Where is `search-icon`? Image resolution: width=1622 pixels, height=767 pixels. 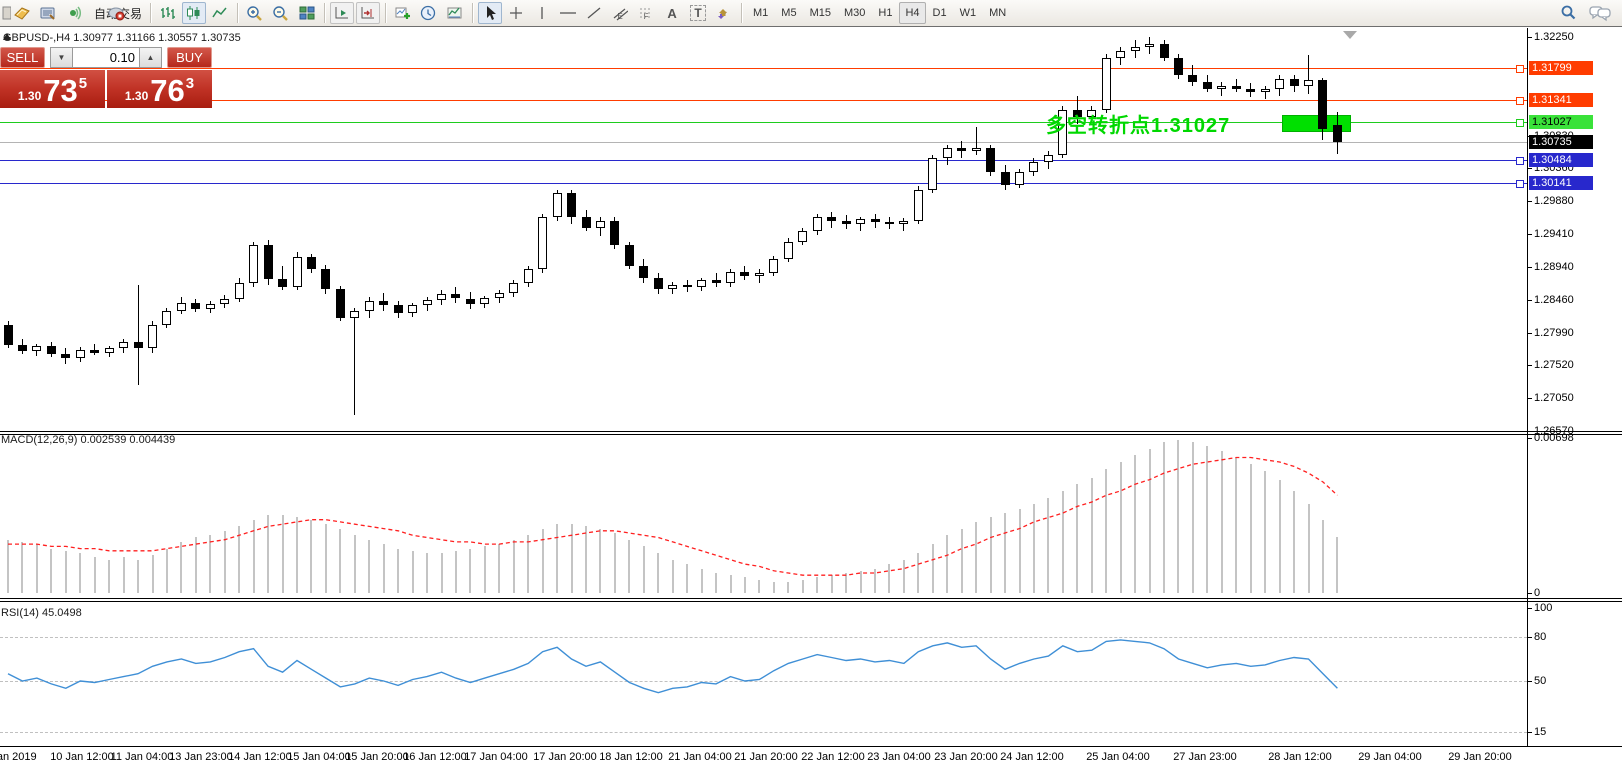 search-icon is located at coordinates (1568, 12).